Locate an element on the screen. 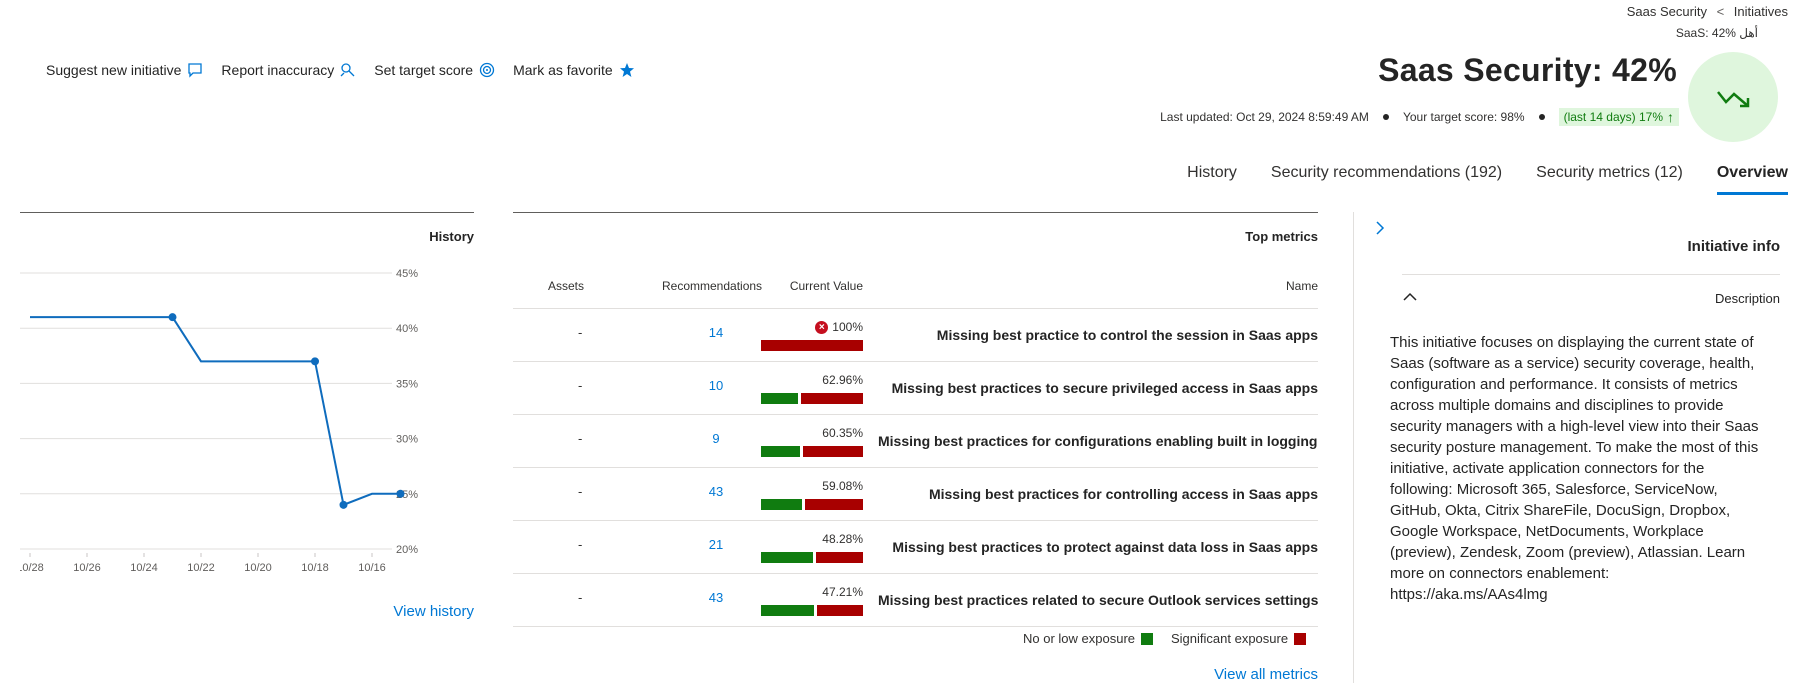 The width and height of the screenshot is (1810, 683). metric-value-text: 59.08% is located at coordinates (812, 486).